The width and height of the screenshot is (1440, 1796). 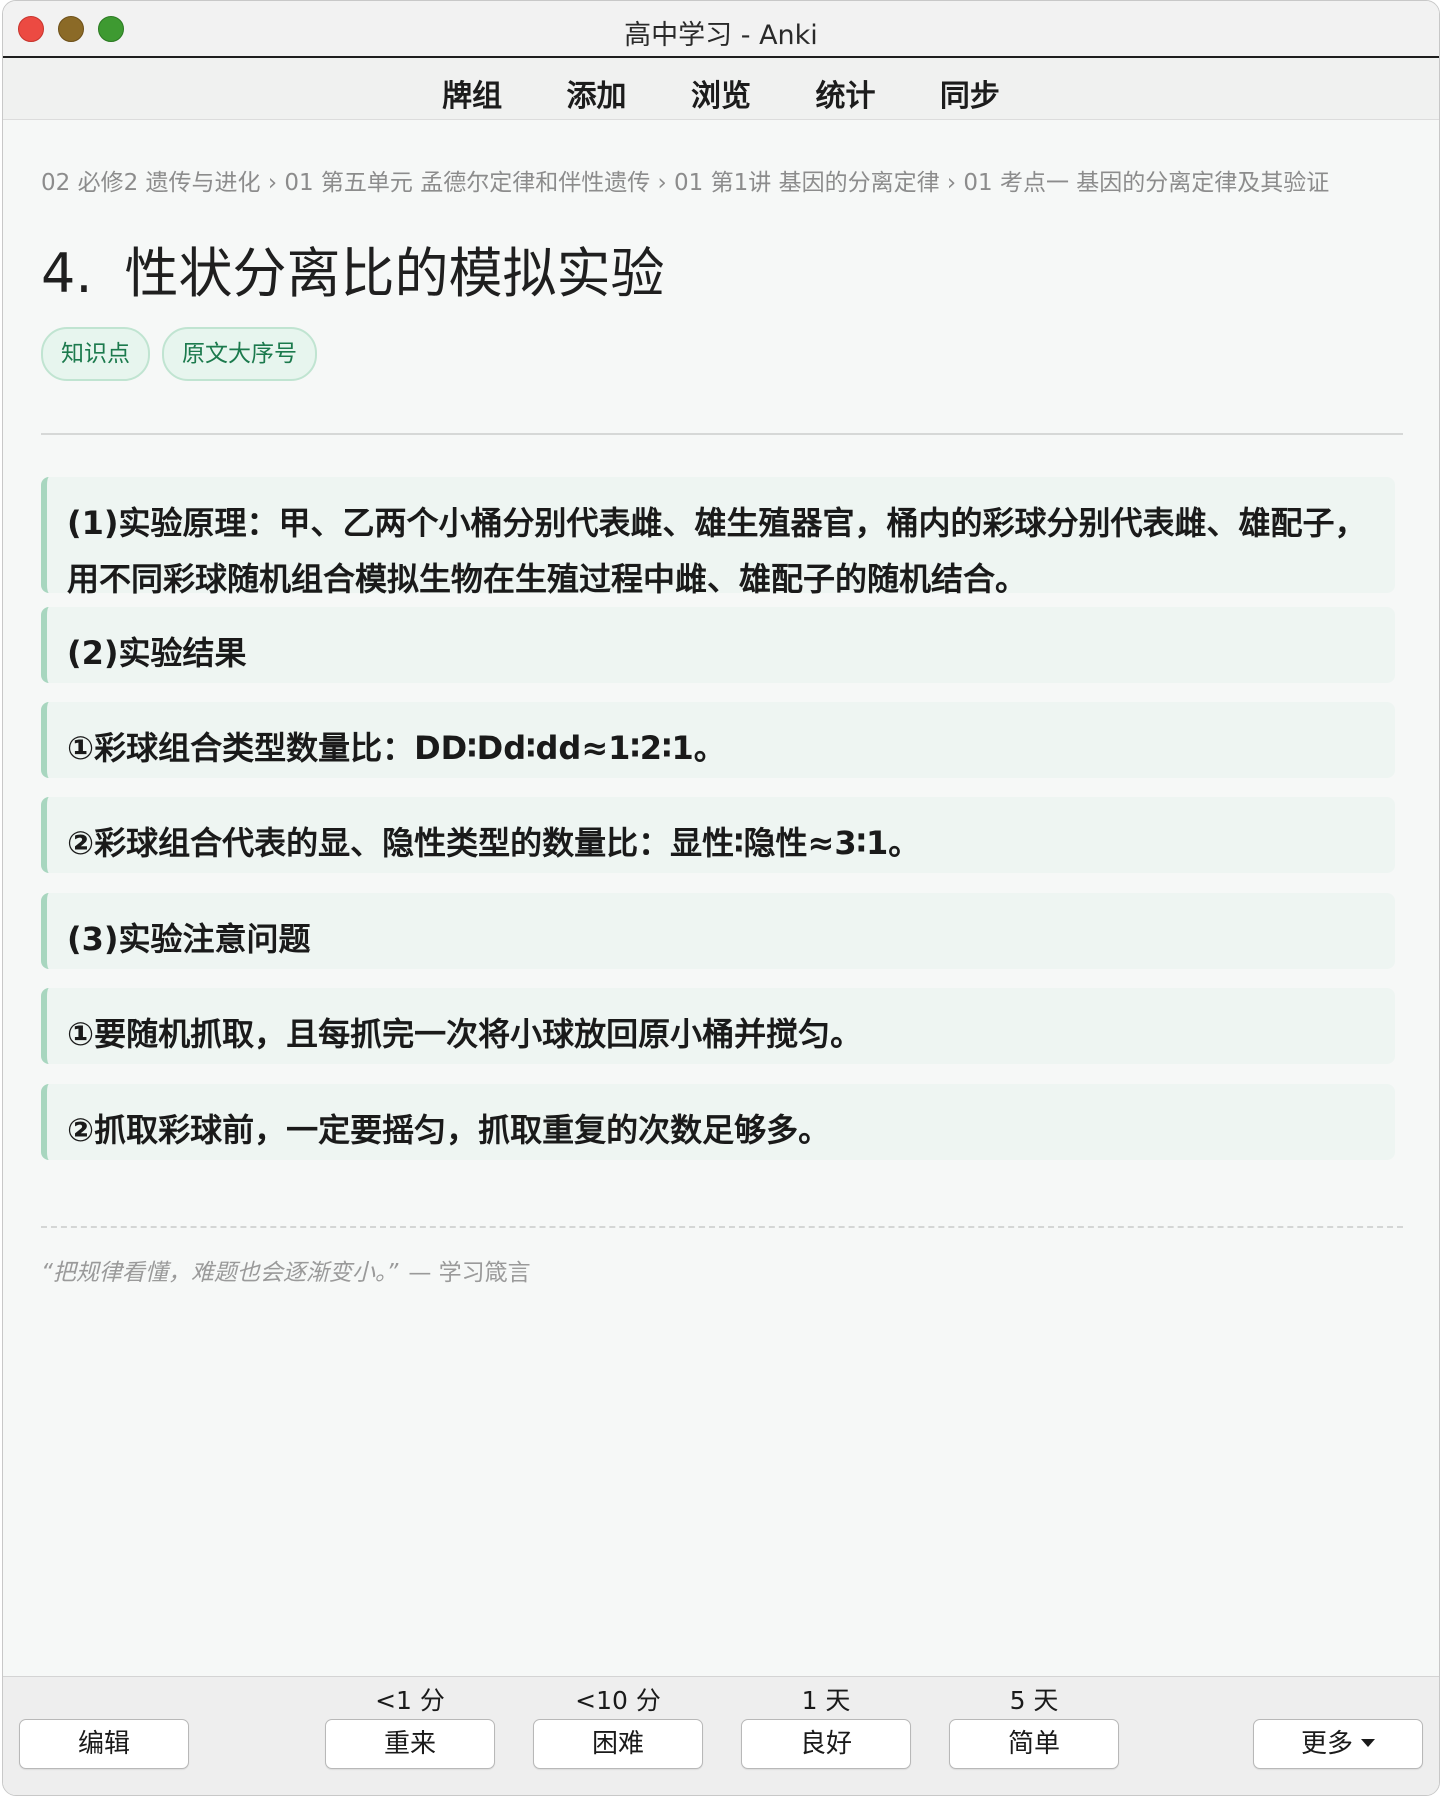 What do you see at coordinates (721, 93) in the screenshot?
I see `menu-browse: 浏览` at bounding box center [721, 93].